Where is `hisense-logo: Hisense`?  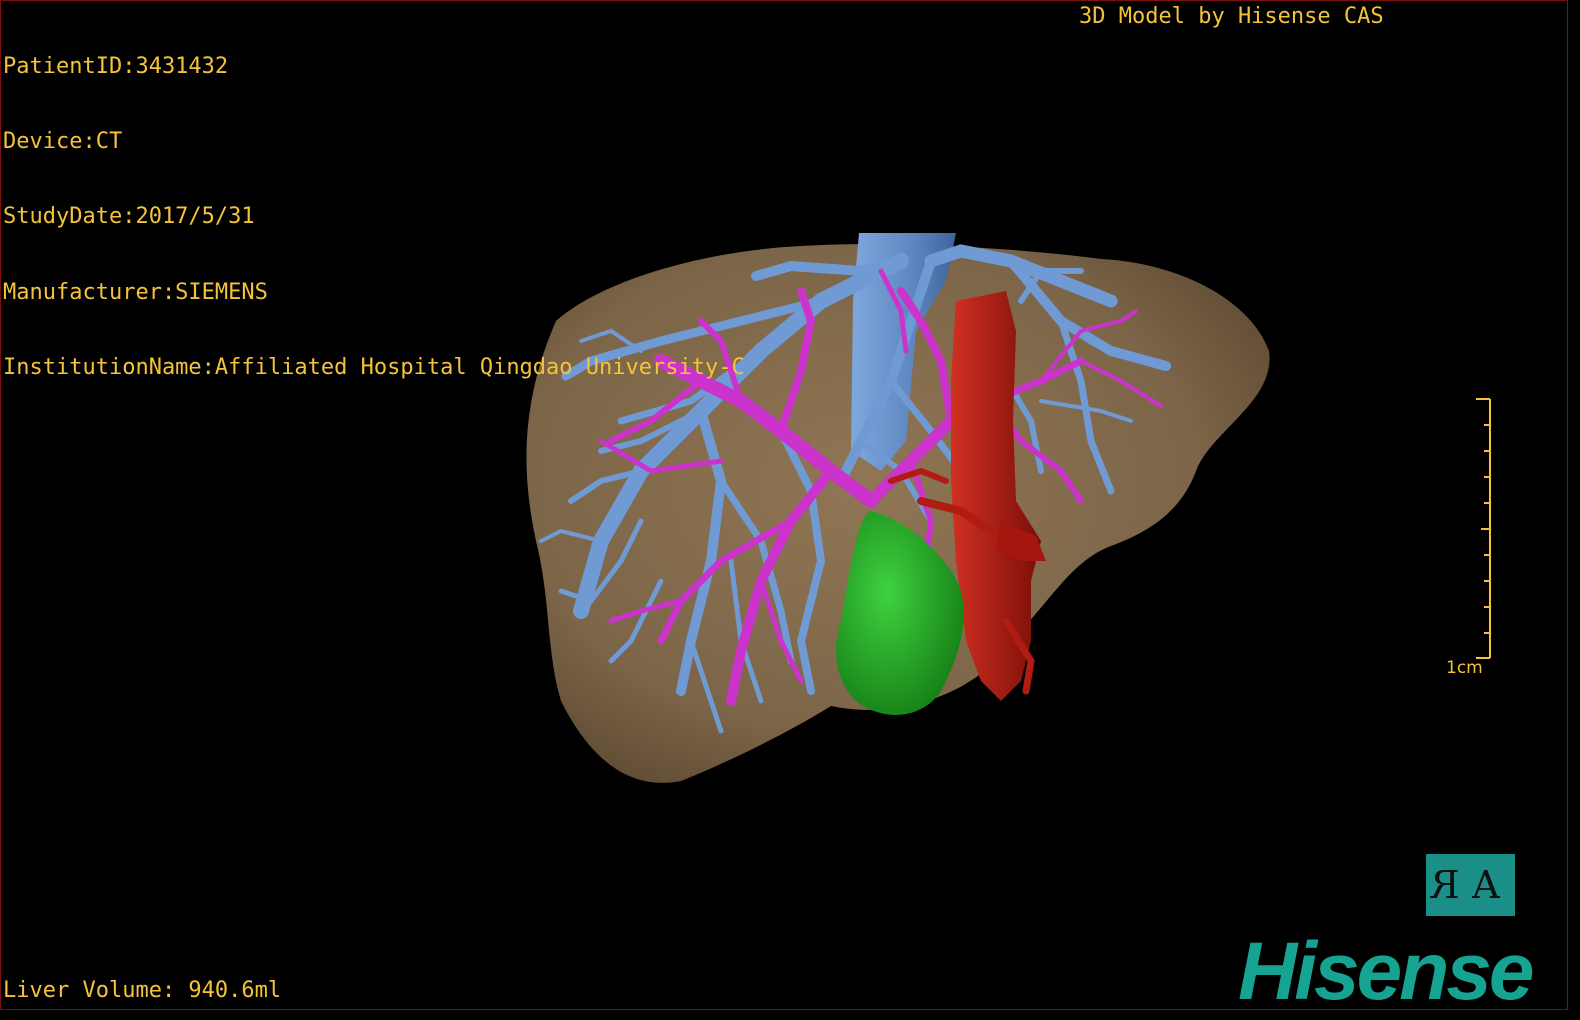 hisense-logo: Hisense is located at coordinates (1386, 968).